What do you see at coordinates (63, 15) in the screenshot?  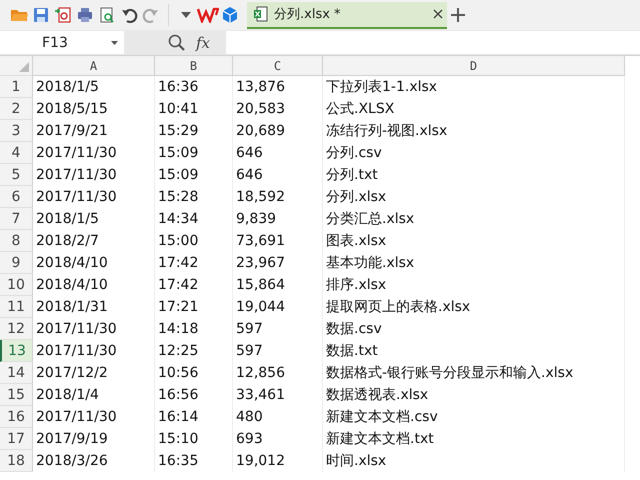 I see `export-pdf-icon` at bounding box center [63, 15].